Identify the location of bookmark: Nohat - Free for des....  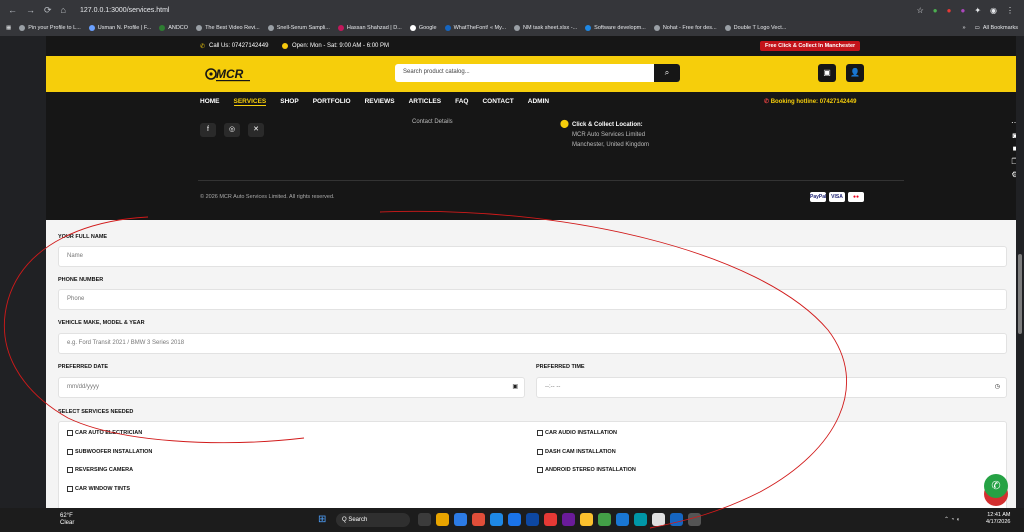
(685, 28).